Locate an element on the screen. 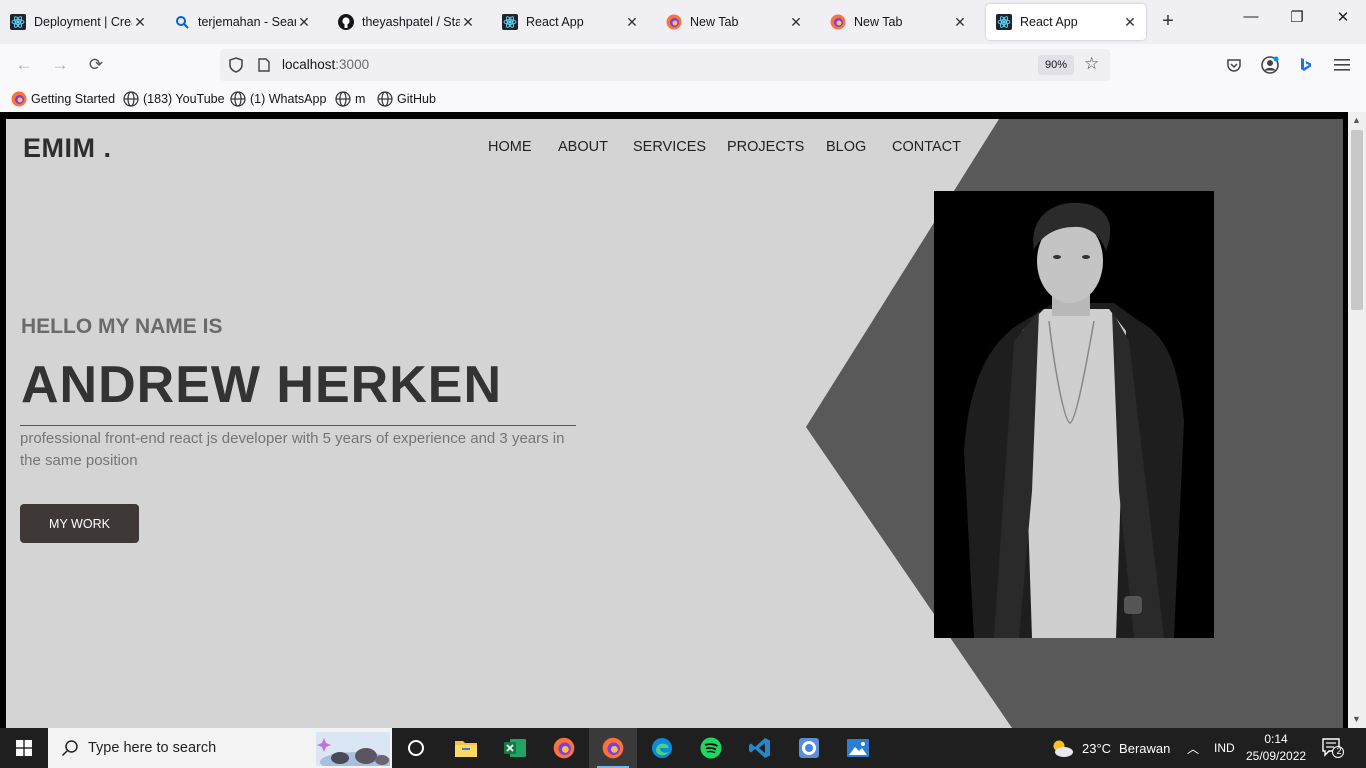 This screenshot has width=1366, height=768. tab-github: theyashpatel / Starre ✕ is located at coordinates (406, 22).